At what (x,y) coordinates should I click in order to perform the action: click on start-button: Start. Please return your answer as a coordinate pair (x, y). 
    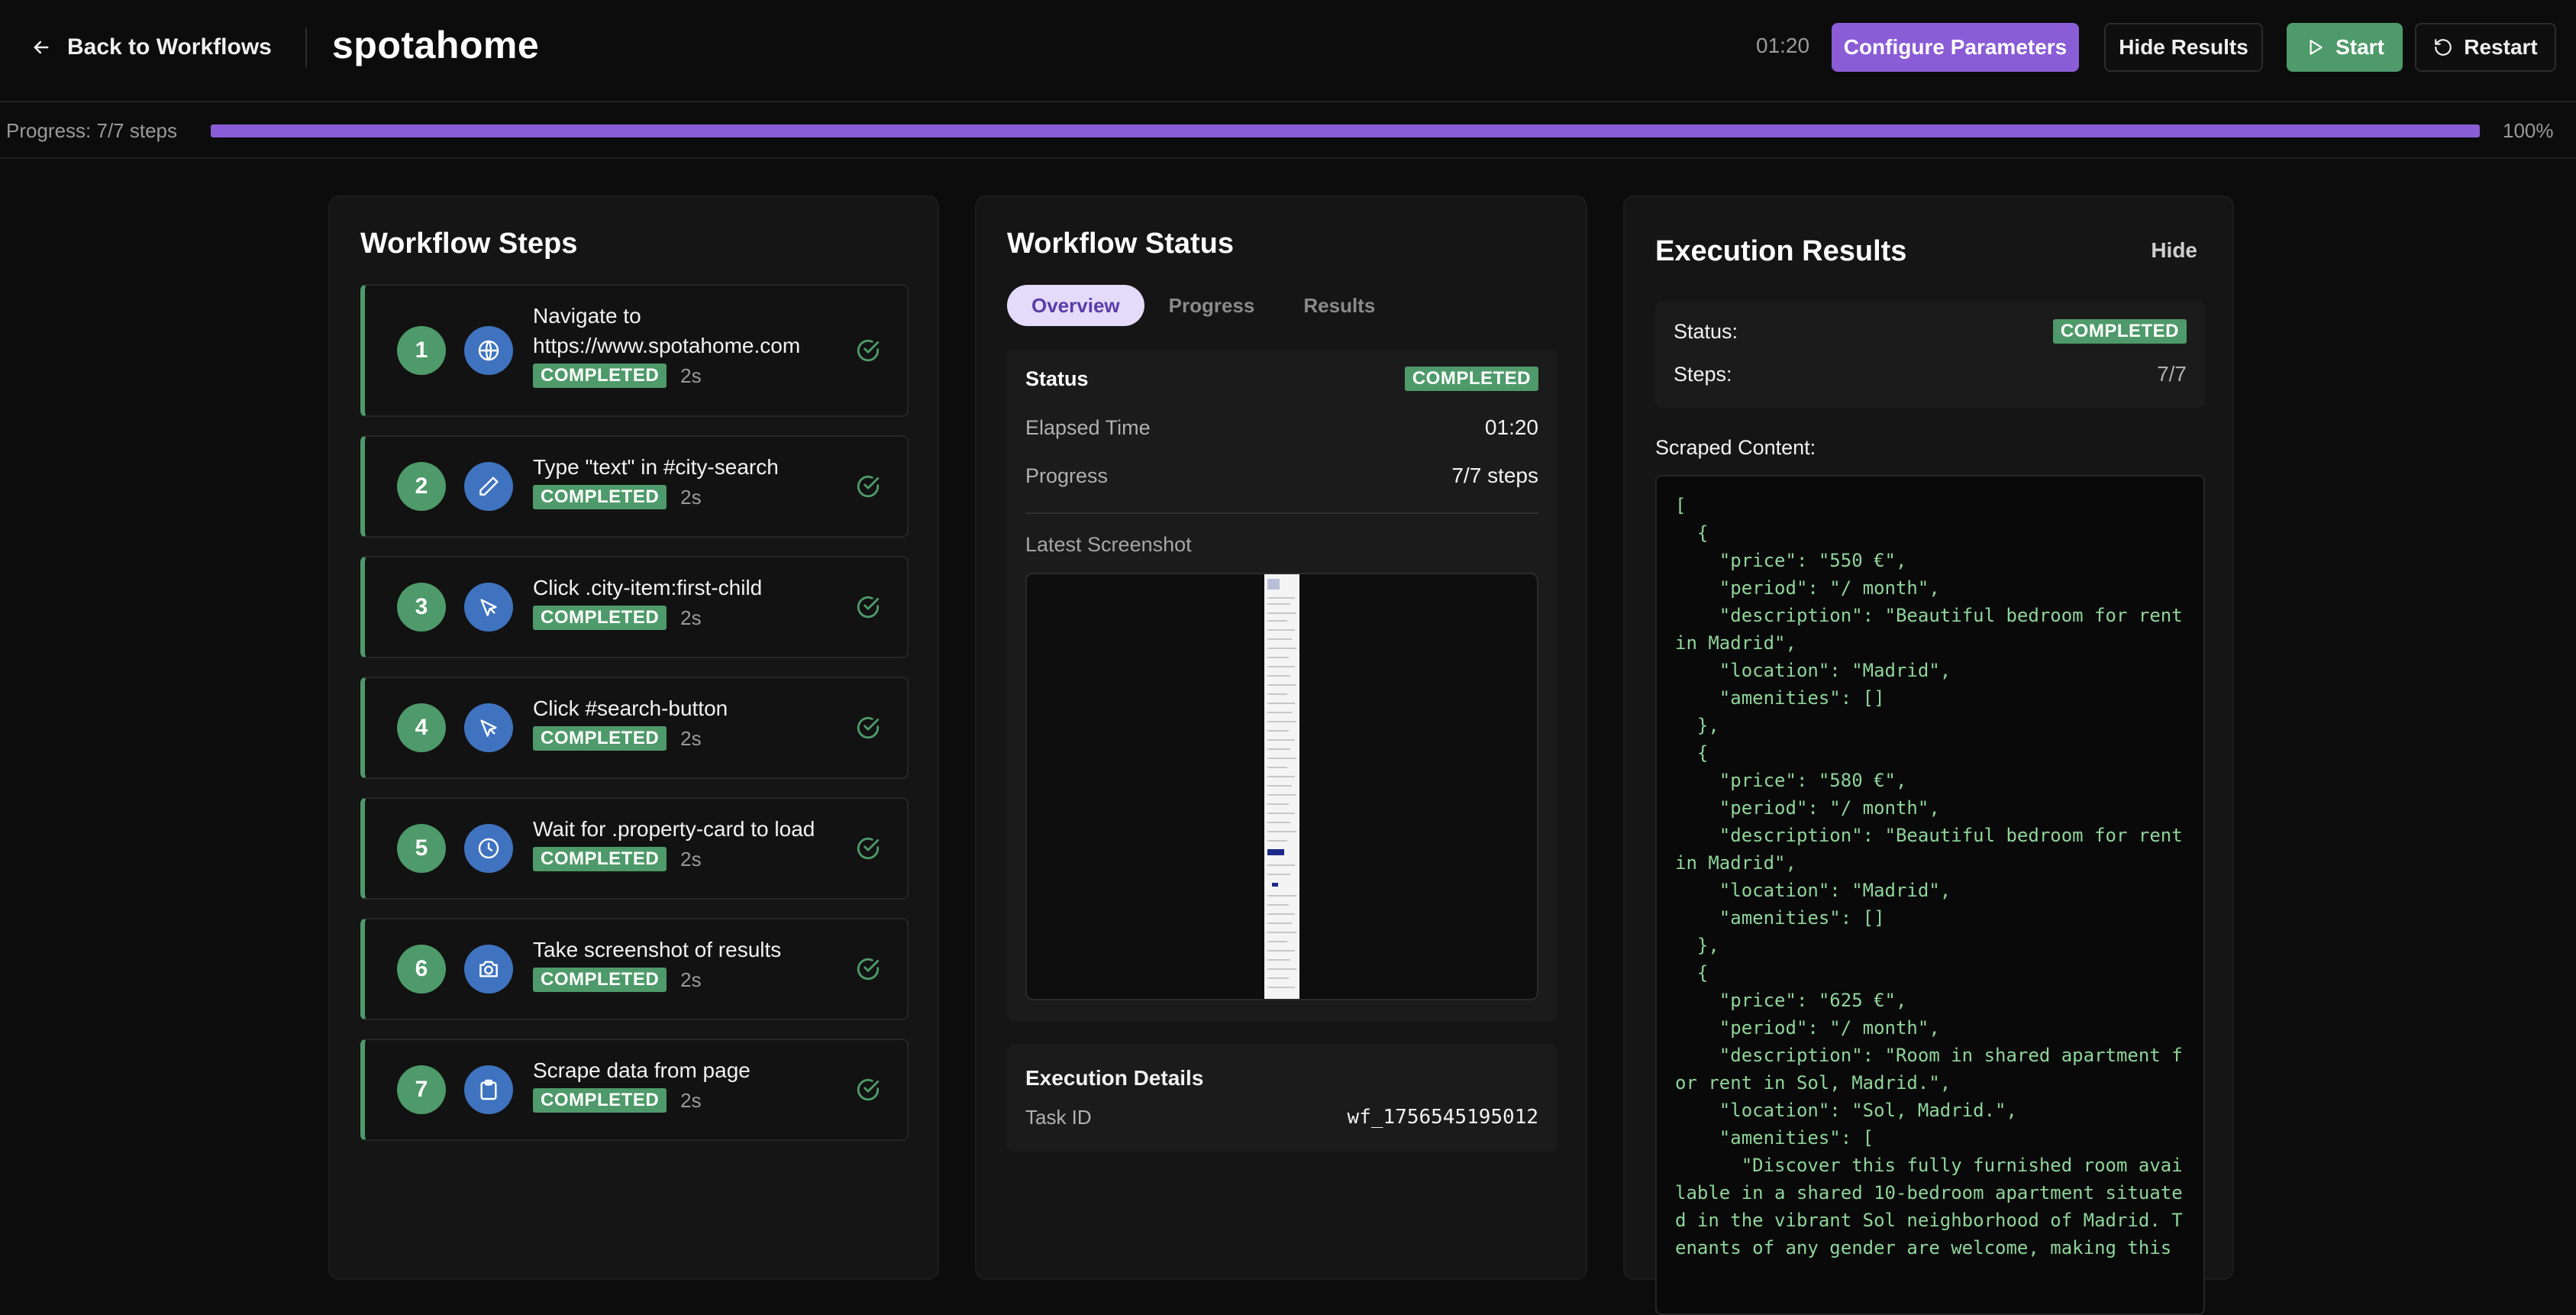
    Looking at the image, I should click on (2345, 48).